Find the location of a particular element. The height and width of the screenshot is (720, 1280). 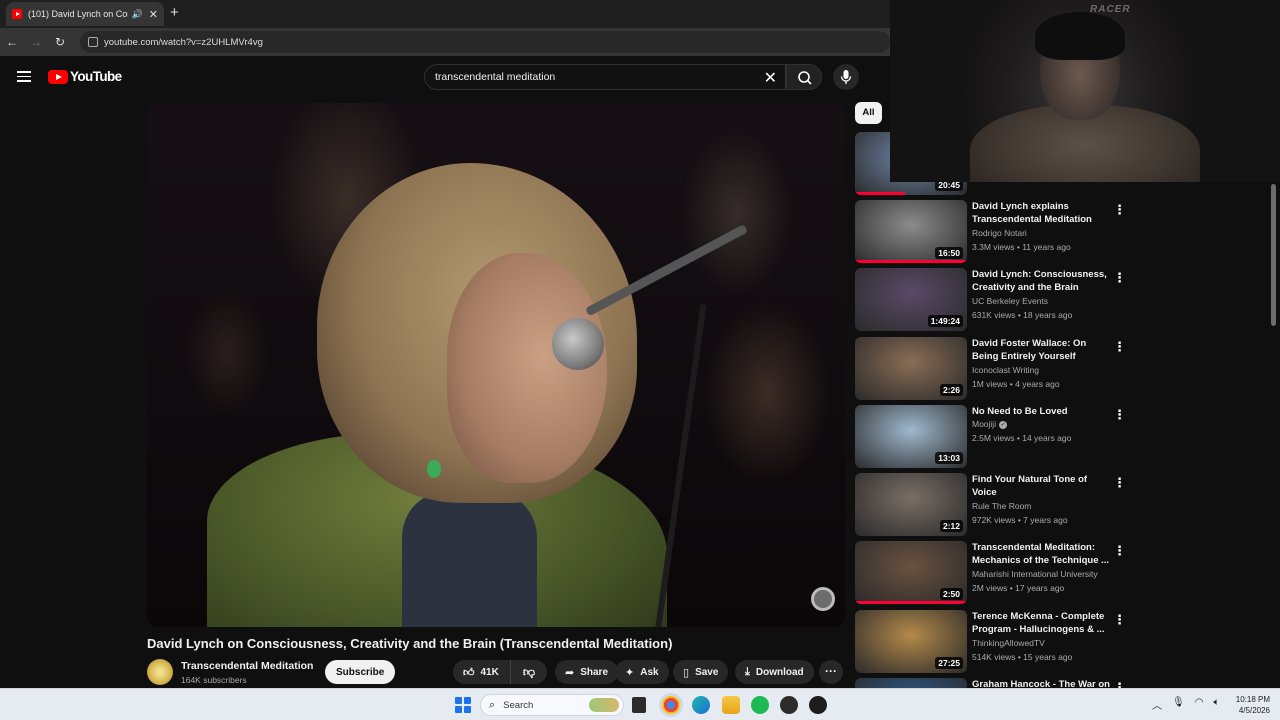

video-thumbnail: 13:03 is located at coordinates (911, 436).